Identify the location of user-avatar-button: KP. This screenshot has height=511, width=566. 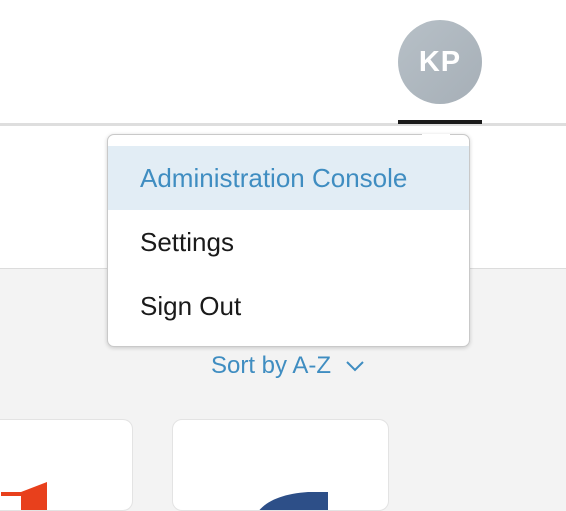
(440, 62).